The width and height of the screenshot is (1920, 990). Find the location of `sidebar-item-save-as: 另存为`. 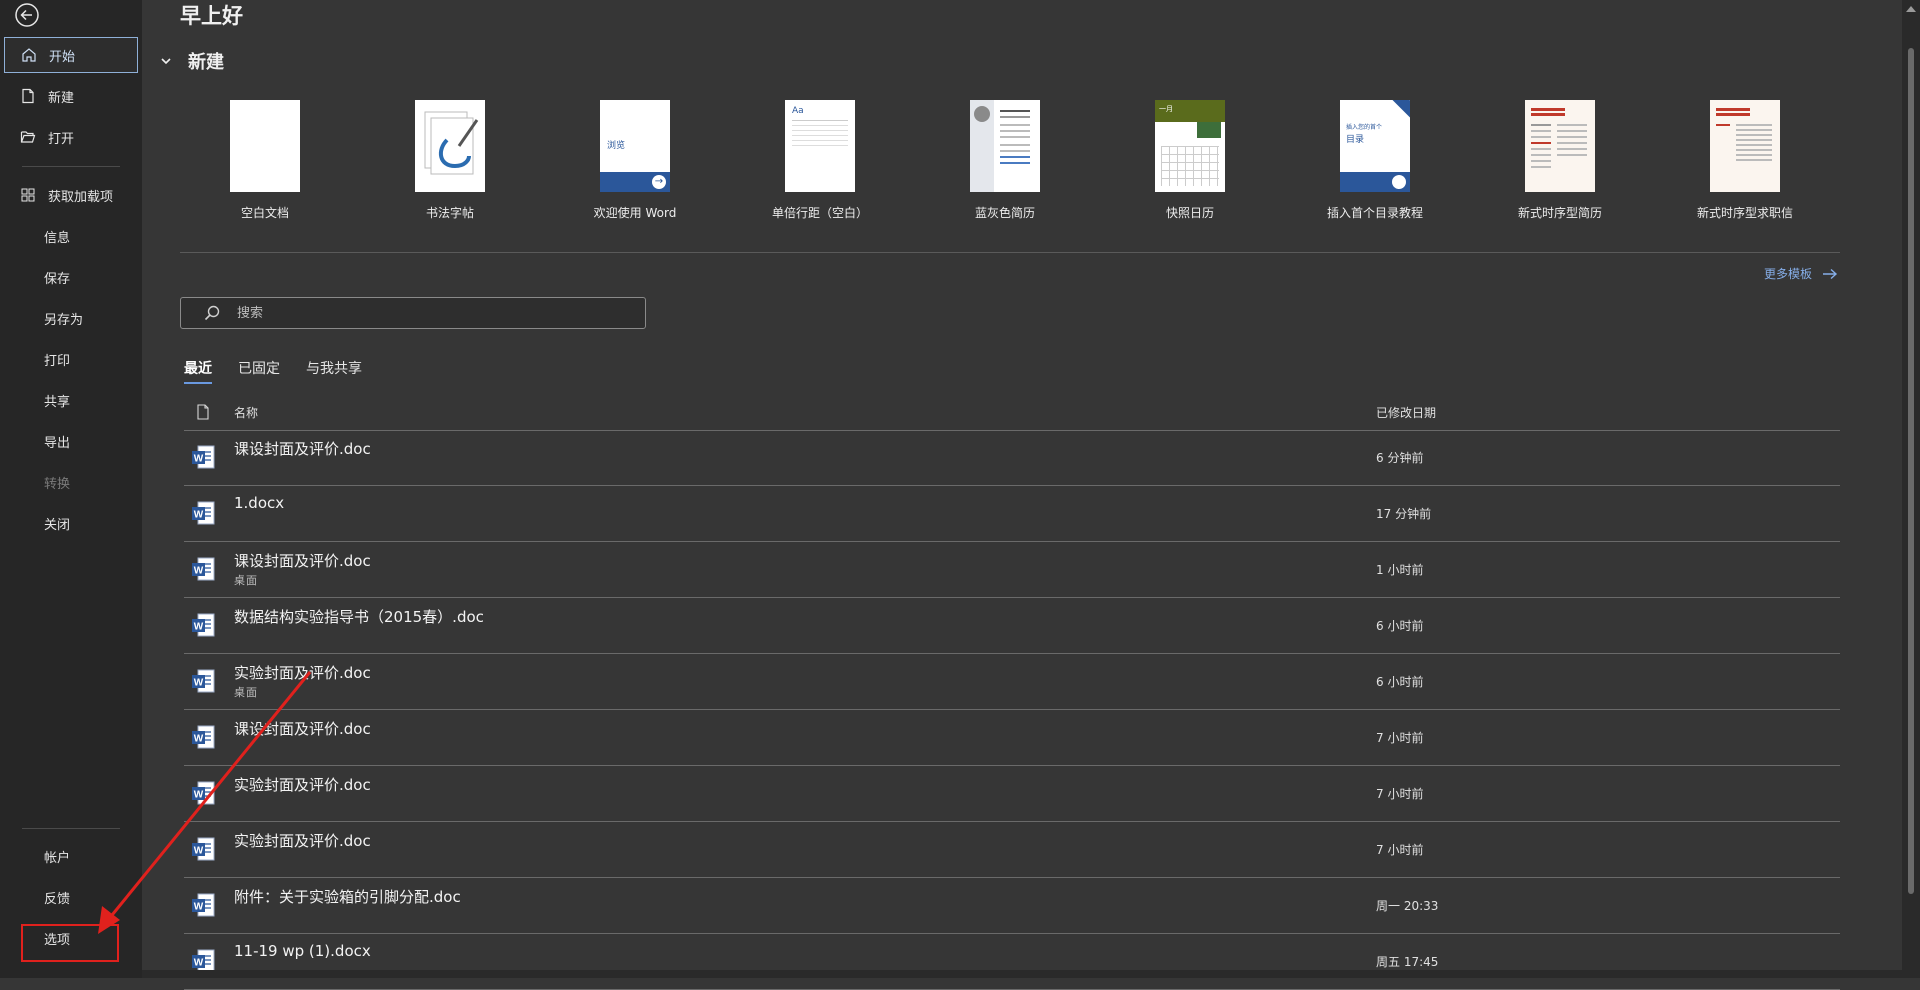

sidebar-item-save-as: 另存为 is located at coordinates (71, 318).